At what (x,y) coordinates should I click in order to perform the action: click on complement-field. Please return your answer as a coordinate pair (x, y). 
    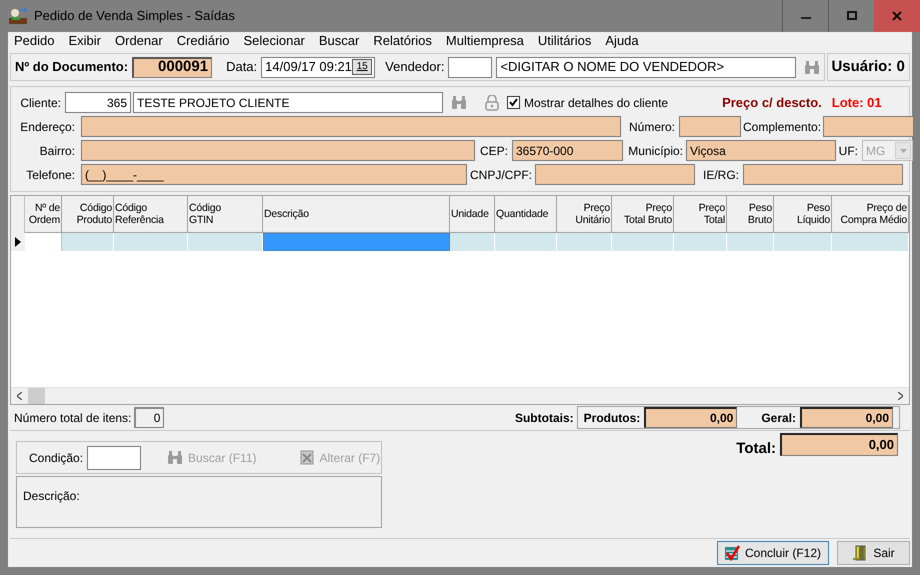
    Looking at the image, I should click on (868, 126).